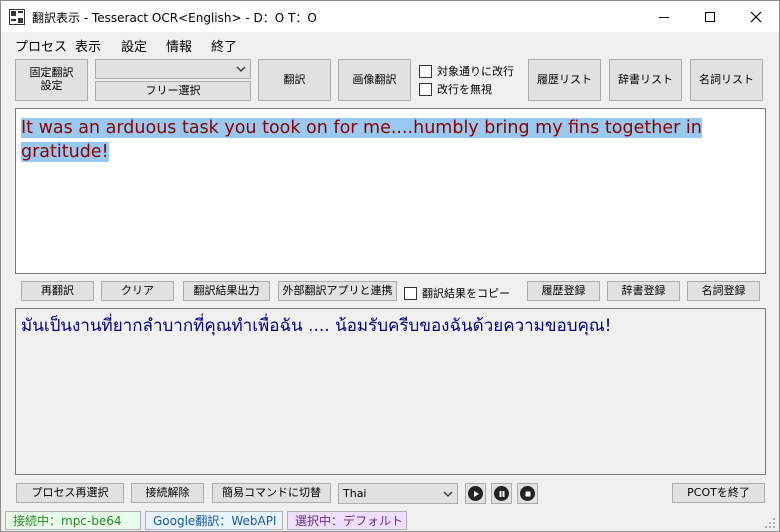 The image size is (780, 532). I want to click on resize-grip-icon, so click(770, 523).